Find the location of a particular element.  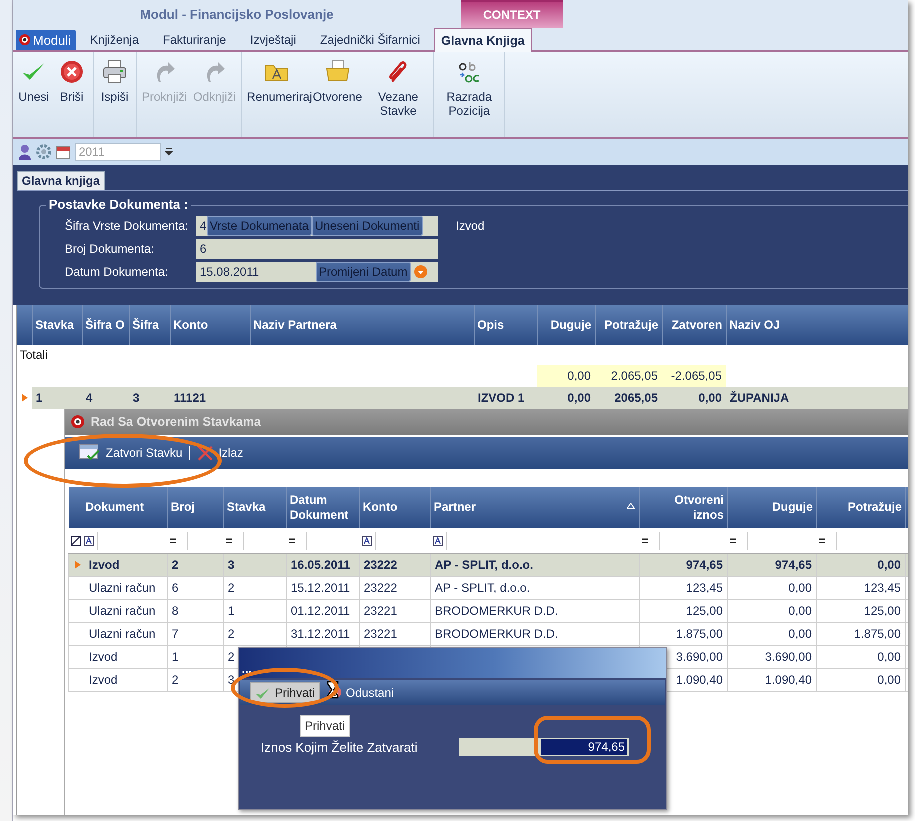

column-header: Šifra is located at coordinates (149, 325).